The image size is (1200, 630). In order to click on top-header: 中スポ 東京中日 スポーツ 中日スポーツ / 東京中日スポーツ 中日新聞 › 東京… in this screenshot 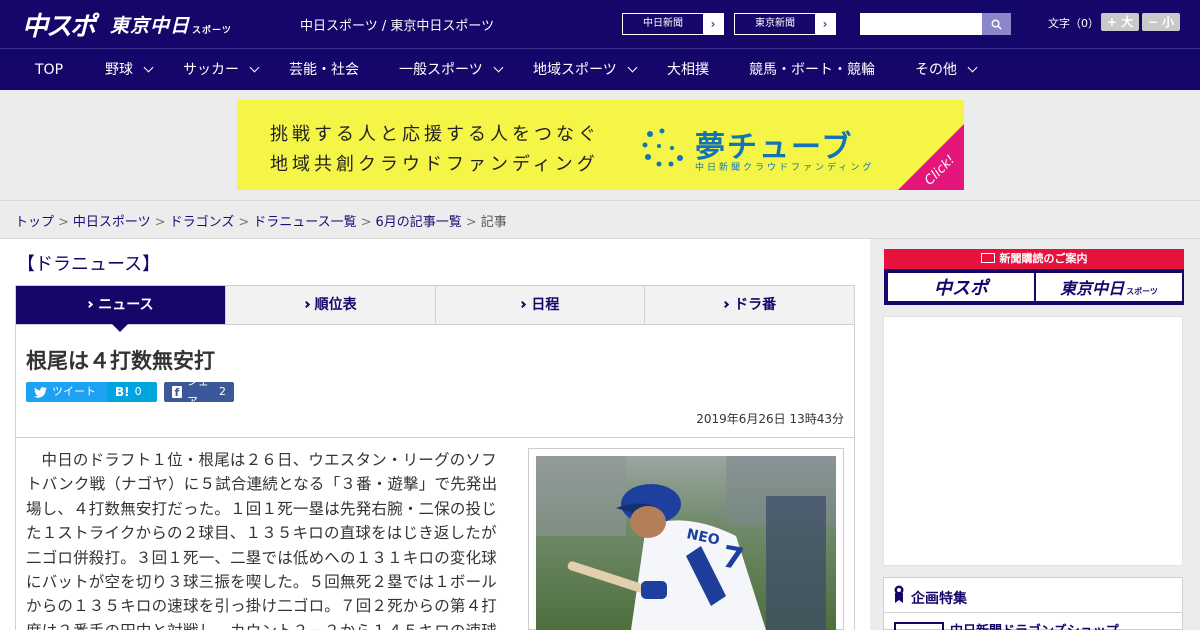, I will do `click(600, 24)`.